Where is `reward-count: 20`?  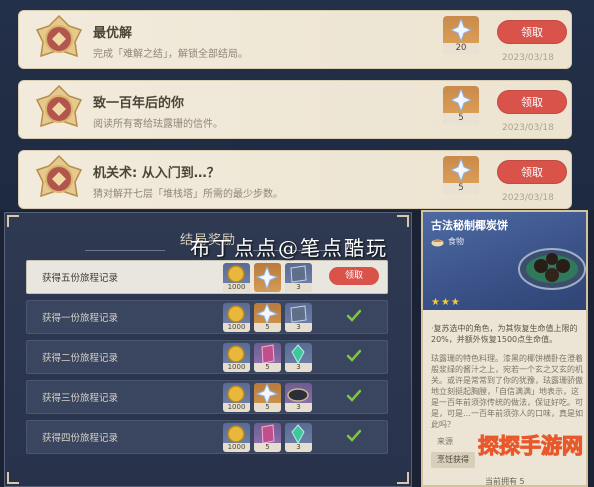 reward-count: 20 is located at coordinates (461, 48).